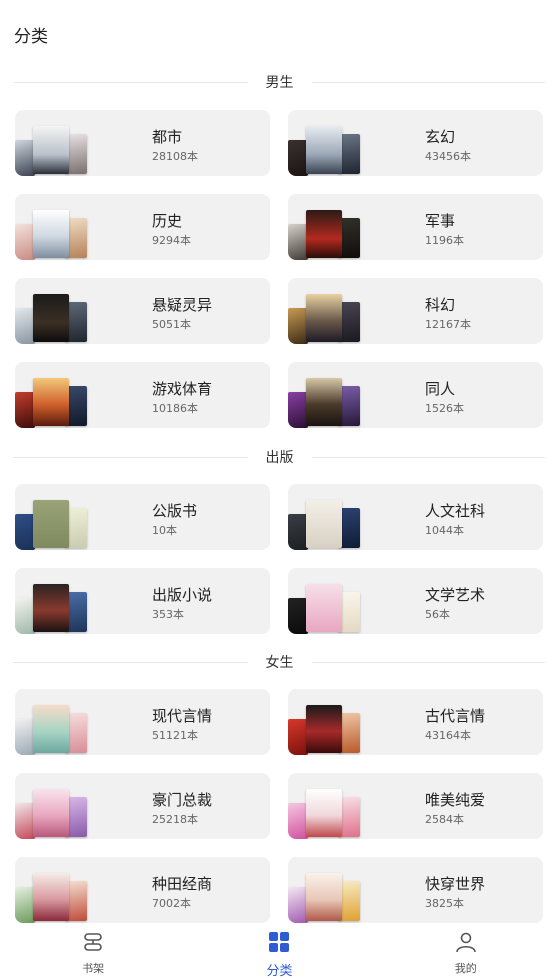  I want to click on grid-icon, so click(279, 944).